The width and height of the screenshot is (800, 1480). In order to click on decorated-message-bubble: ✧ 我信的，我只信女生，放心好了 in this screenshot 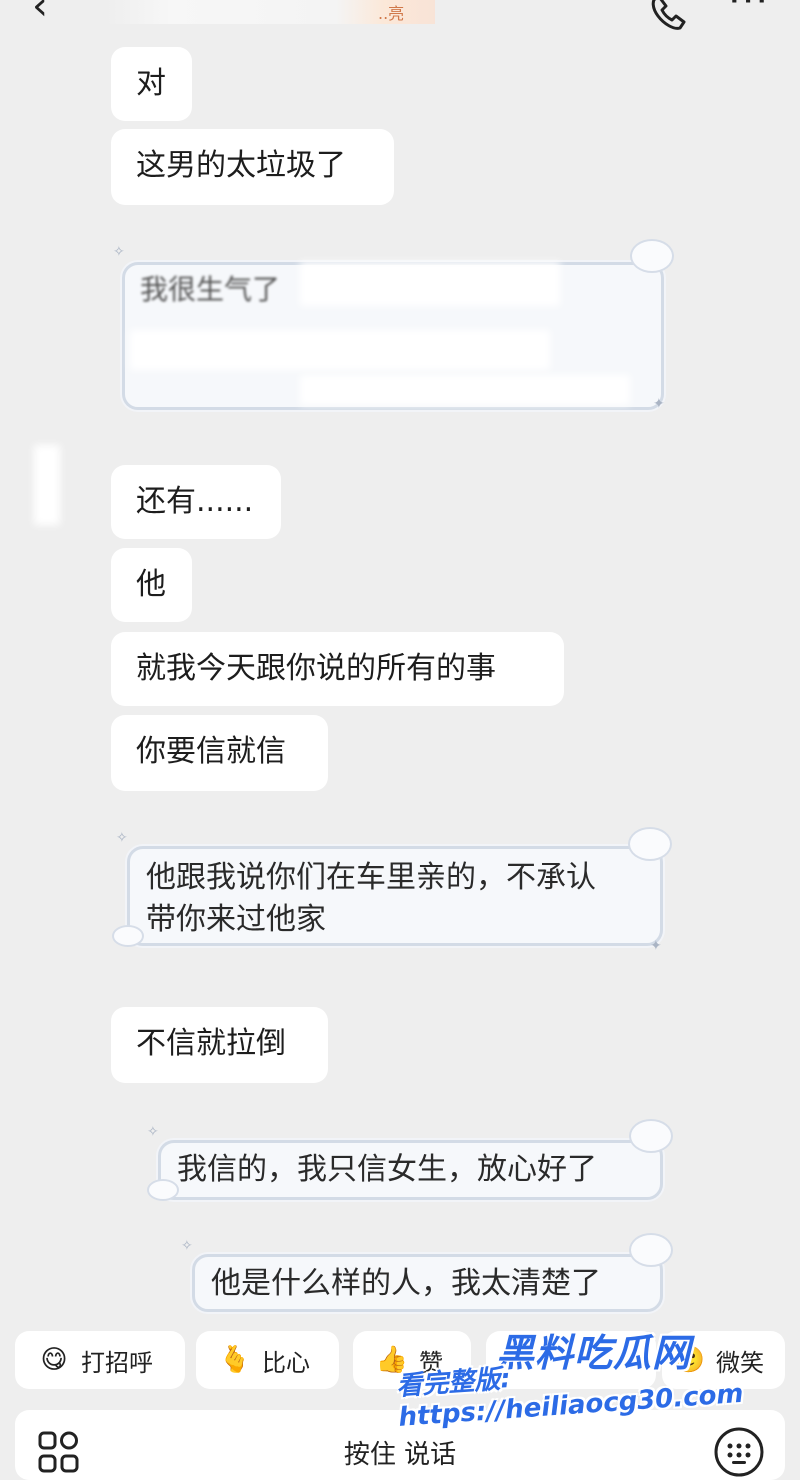, I will do `click(410, 1160)`.